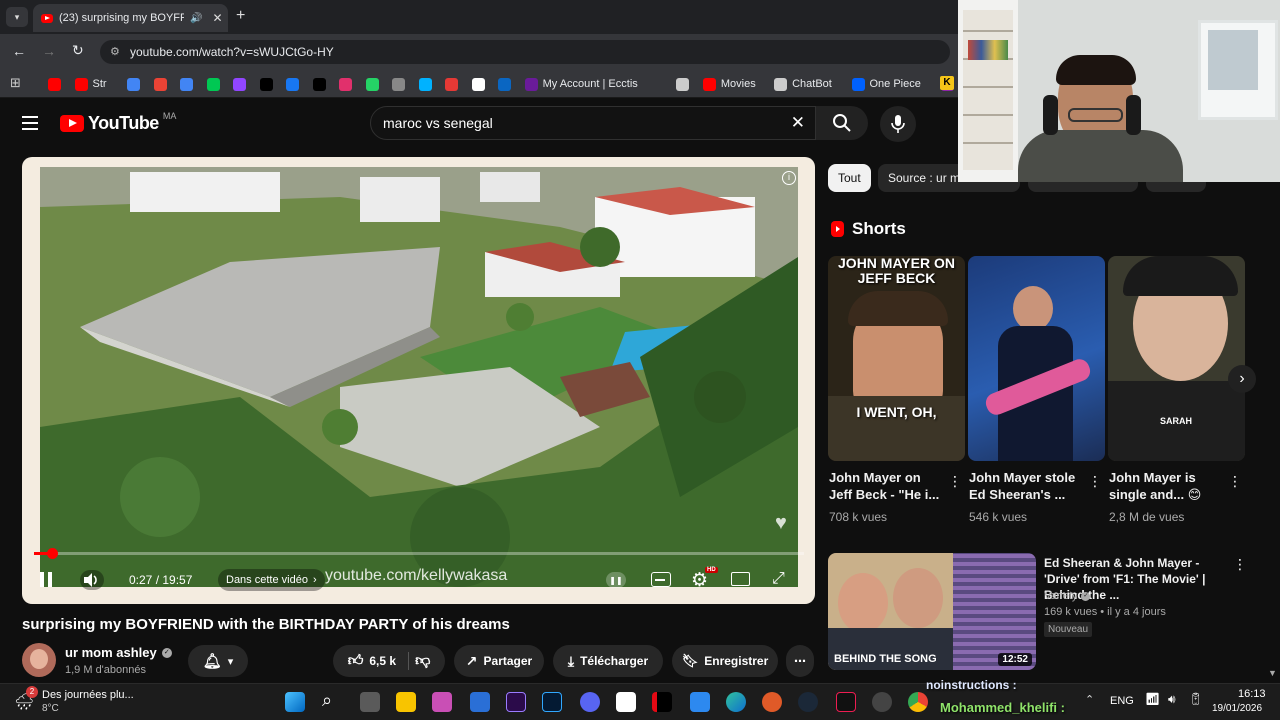 This screenshot has width=1280, height=720. Describe the element at coordinates (1240, 564) in the screenshot. I see `recommended-menu-icon: ⋮` at that location.